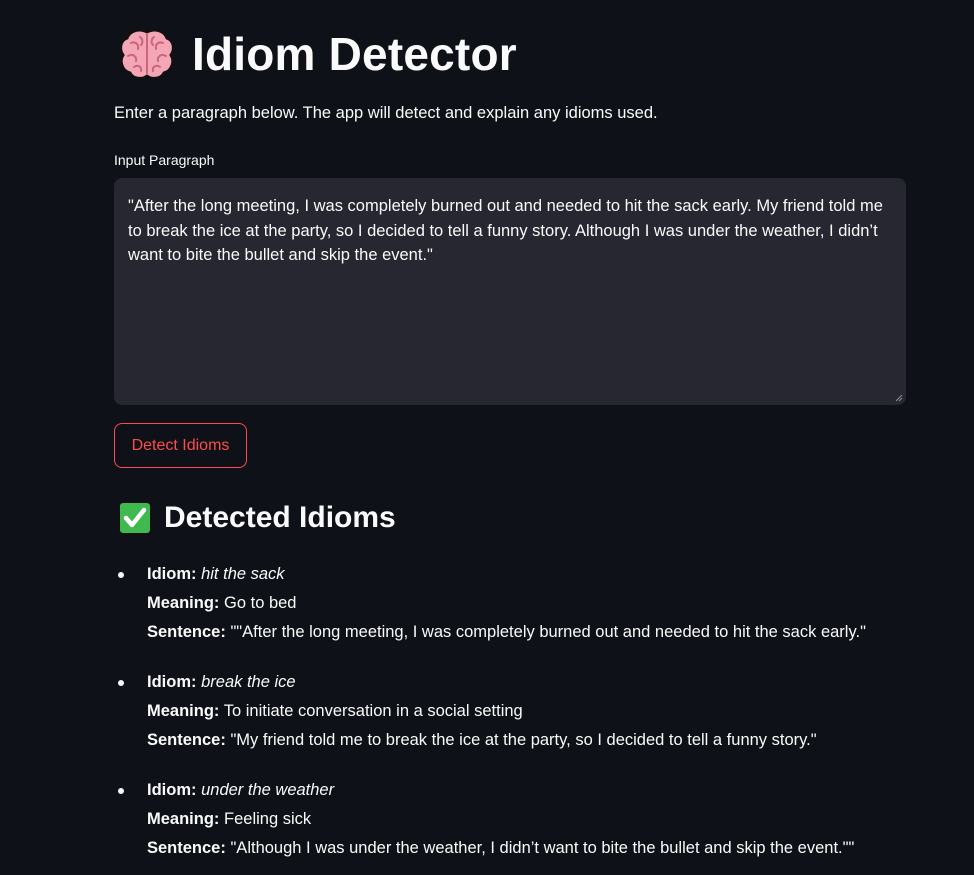 This screenshot has width=974, height=875. Describe the element at coordinates (899, 398) in the screenshot. I see `resize-handle-icon` at that location.